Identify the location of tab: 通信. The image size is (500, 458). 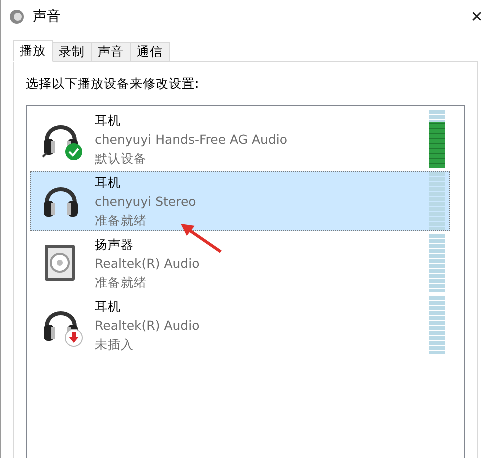
(150, 52).